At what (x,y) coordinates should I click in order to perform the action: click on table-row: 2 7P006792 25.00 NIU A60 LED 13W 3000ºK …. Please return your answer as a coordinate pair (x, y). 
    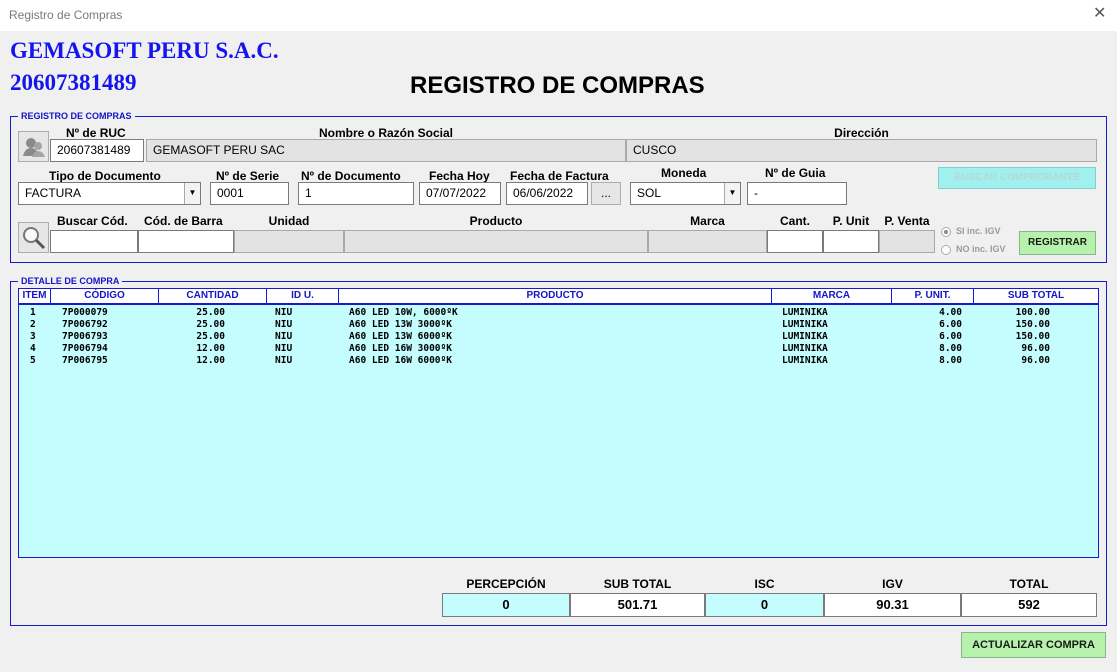
    Looking at the image, I should click on (558, 325).